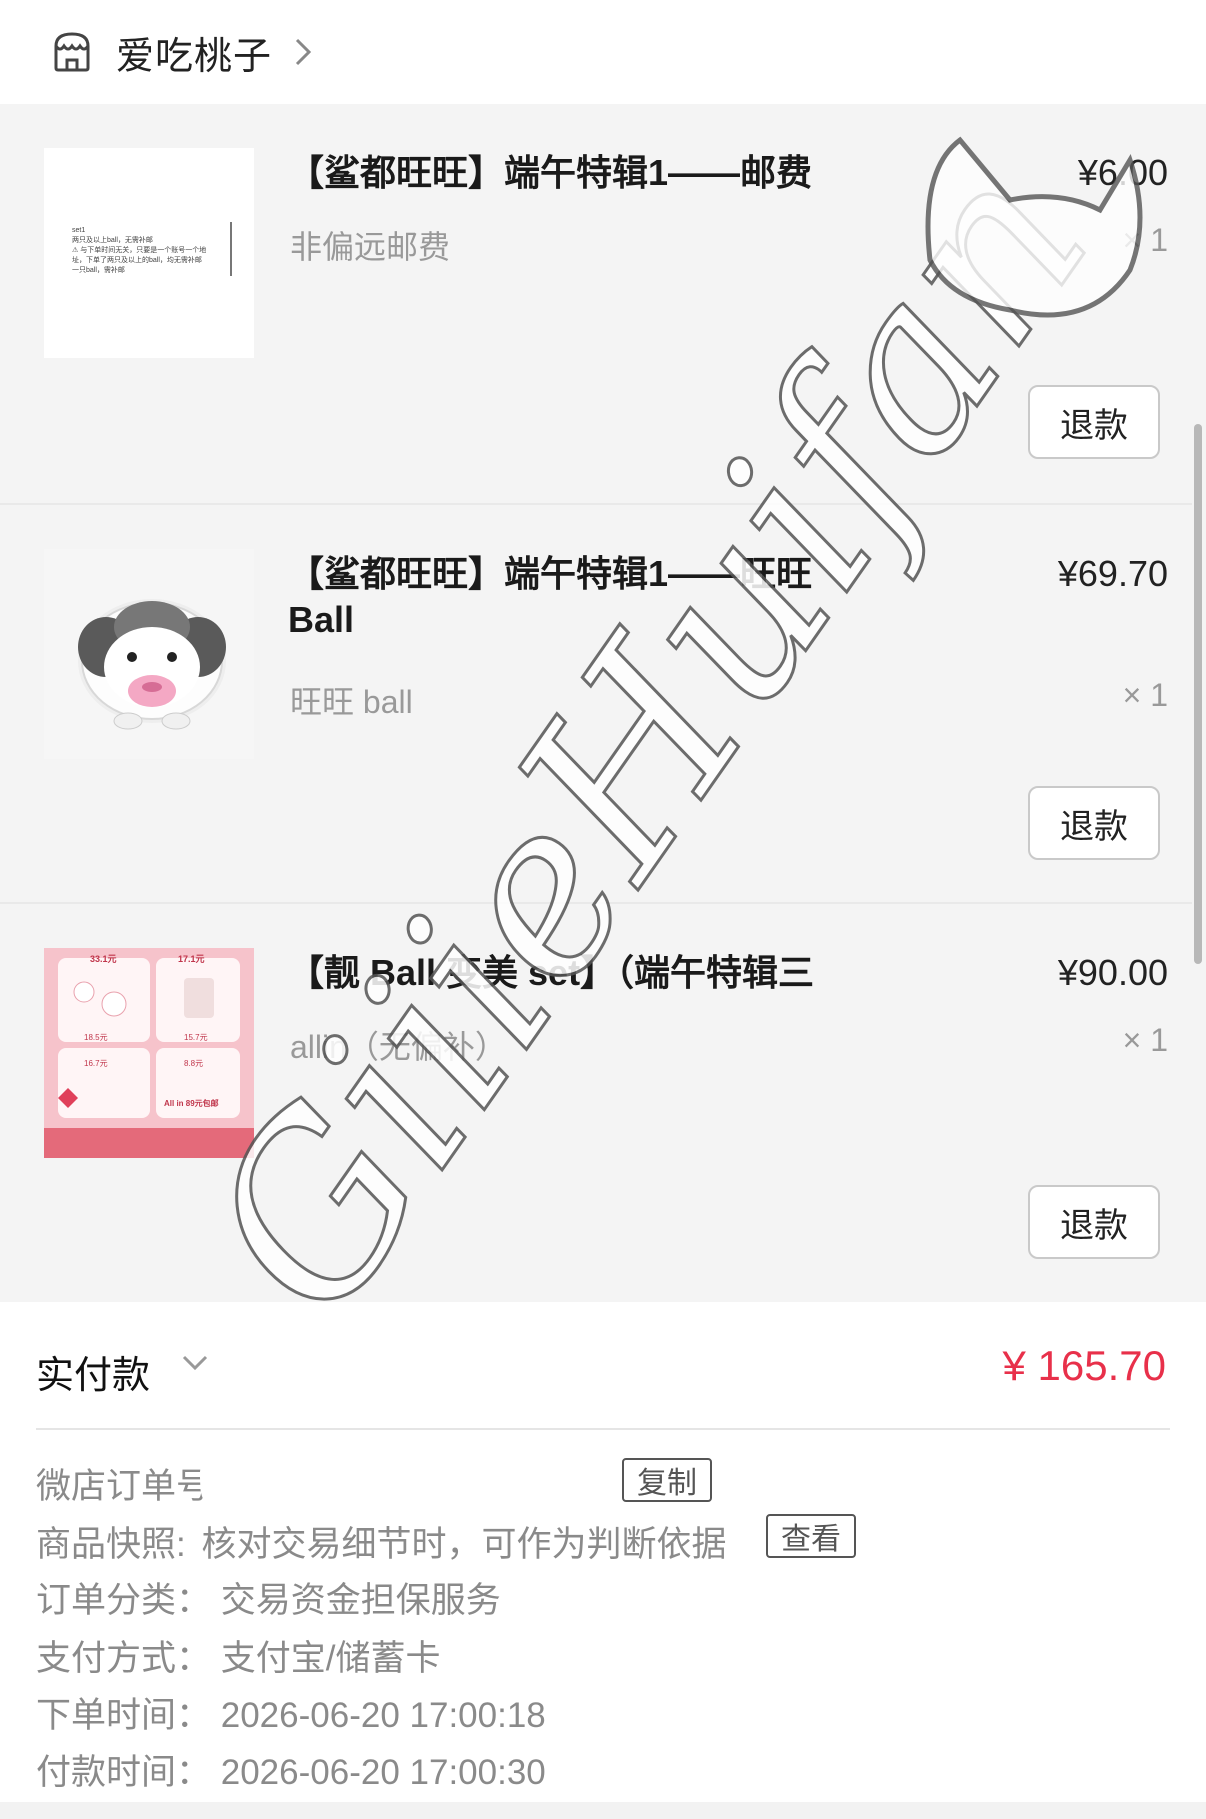 Image resolution: width=1206 pixels, height=1819 pixels. What do you see at coordinates (568, 173) in the screenshot?
I see `product-title: 【鲨都旺旺】端午特辑1——邮费` at bounding box center [568, 173].